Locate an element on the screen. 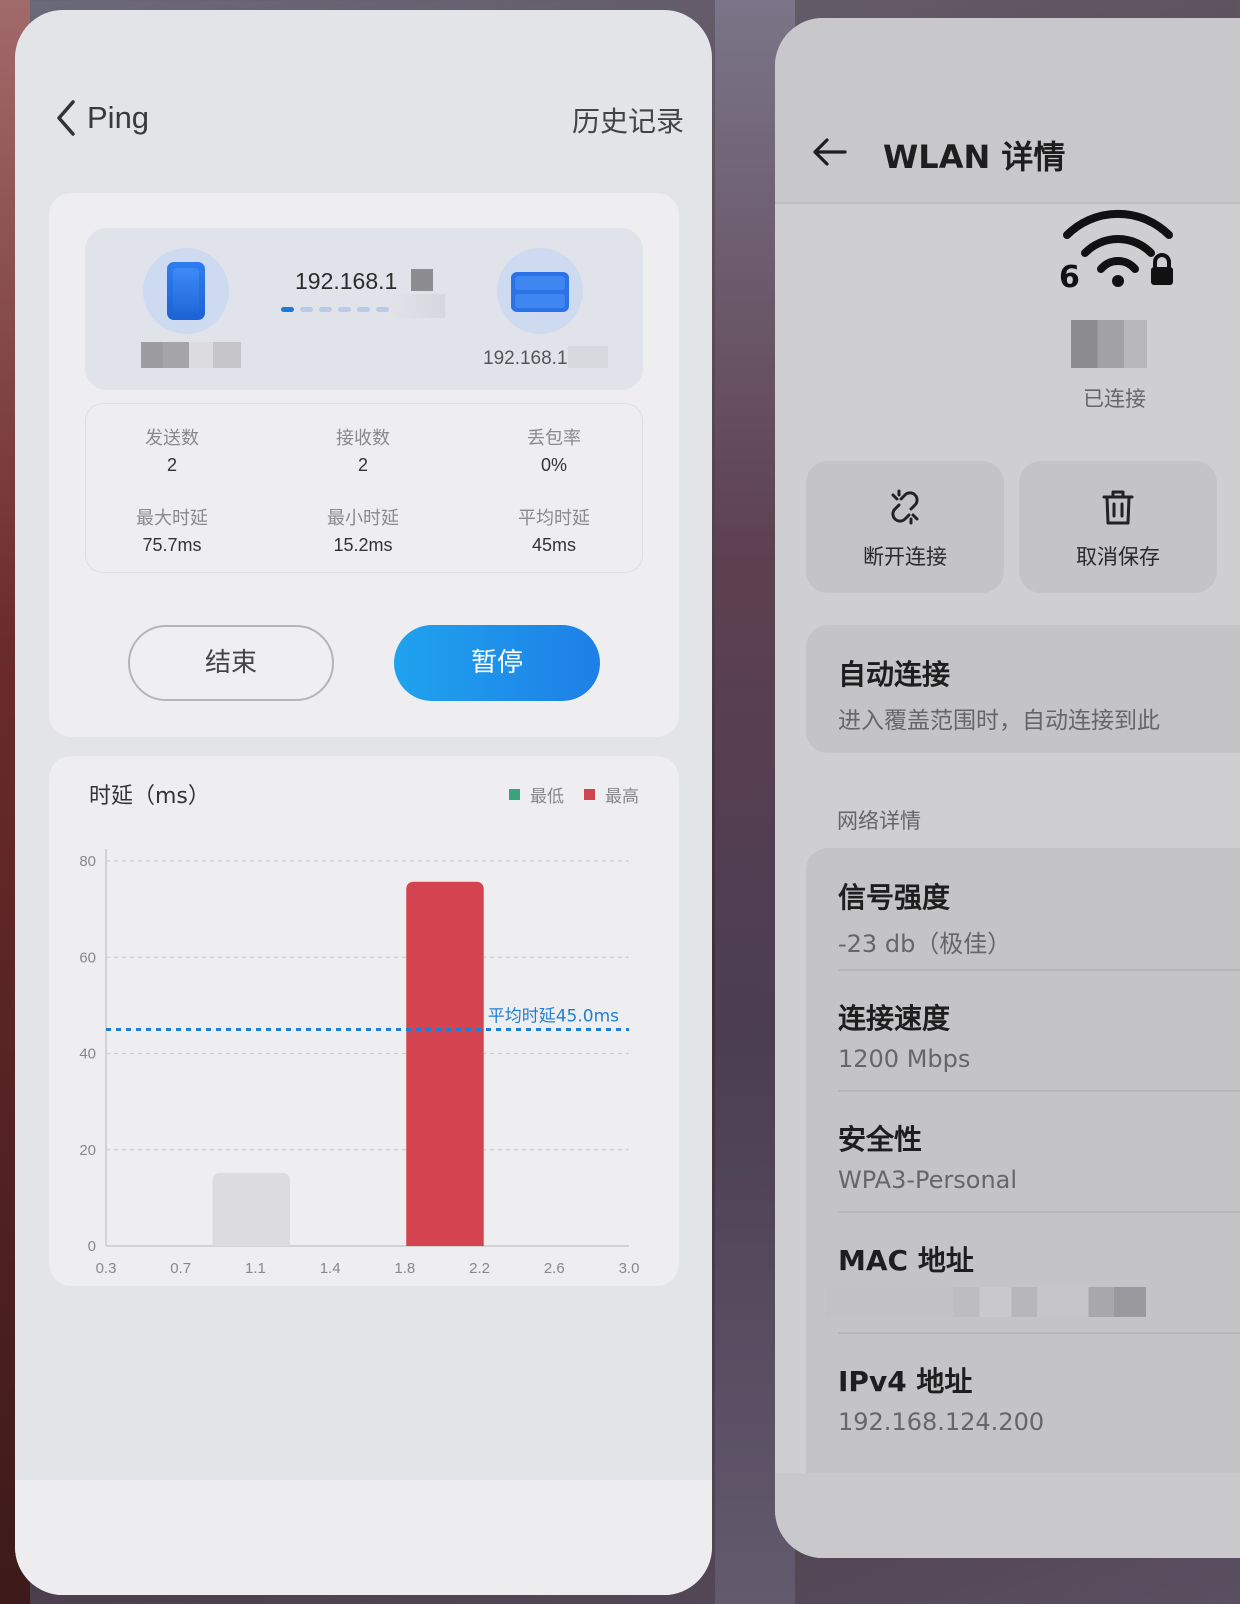  y-tick-label: 20 is located at coordinates (87, 1150).